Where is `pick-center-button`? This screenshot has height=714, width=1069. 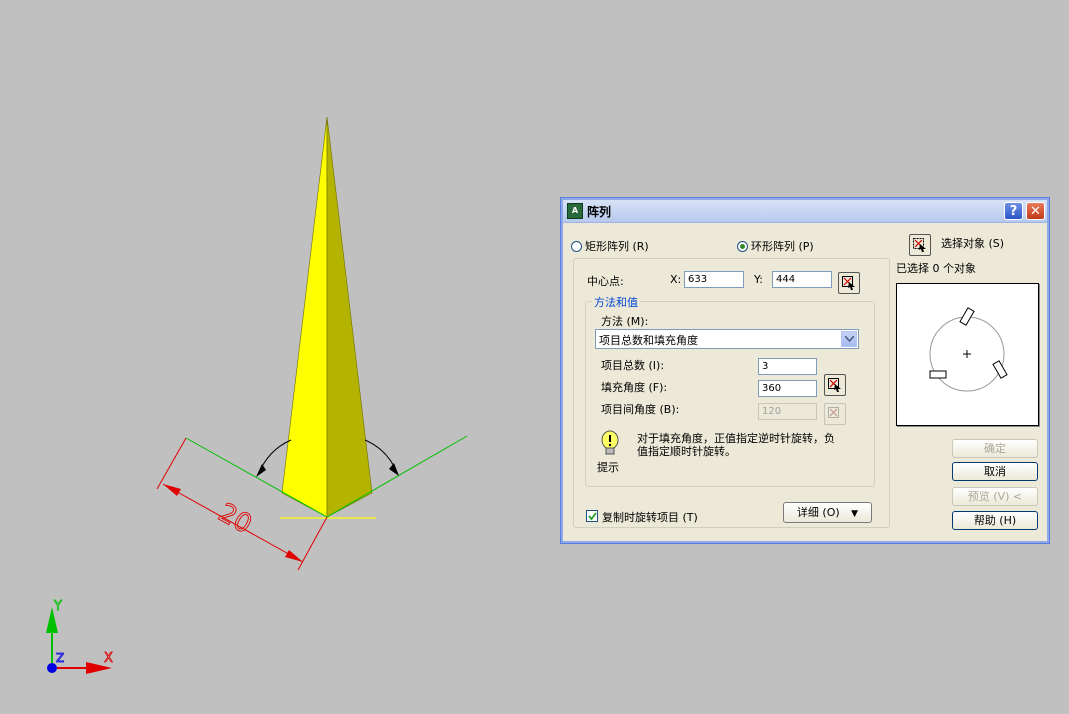
pick-center-button is located at coordinates (849, 283).